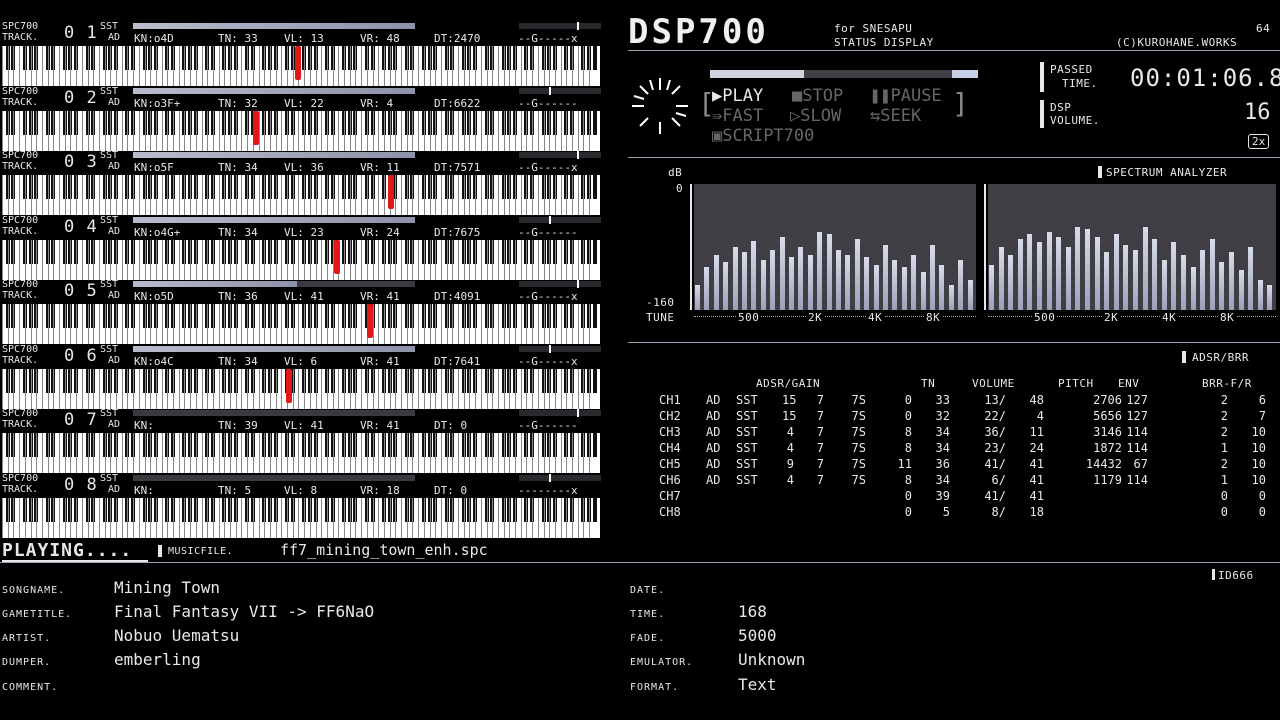  Describe the element at coordinates (648, 590) in the screenshot. I see `date-label: DATE.` at that location.